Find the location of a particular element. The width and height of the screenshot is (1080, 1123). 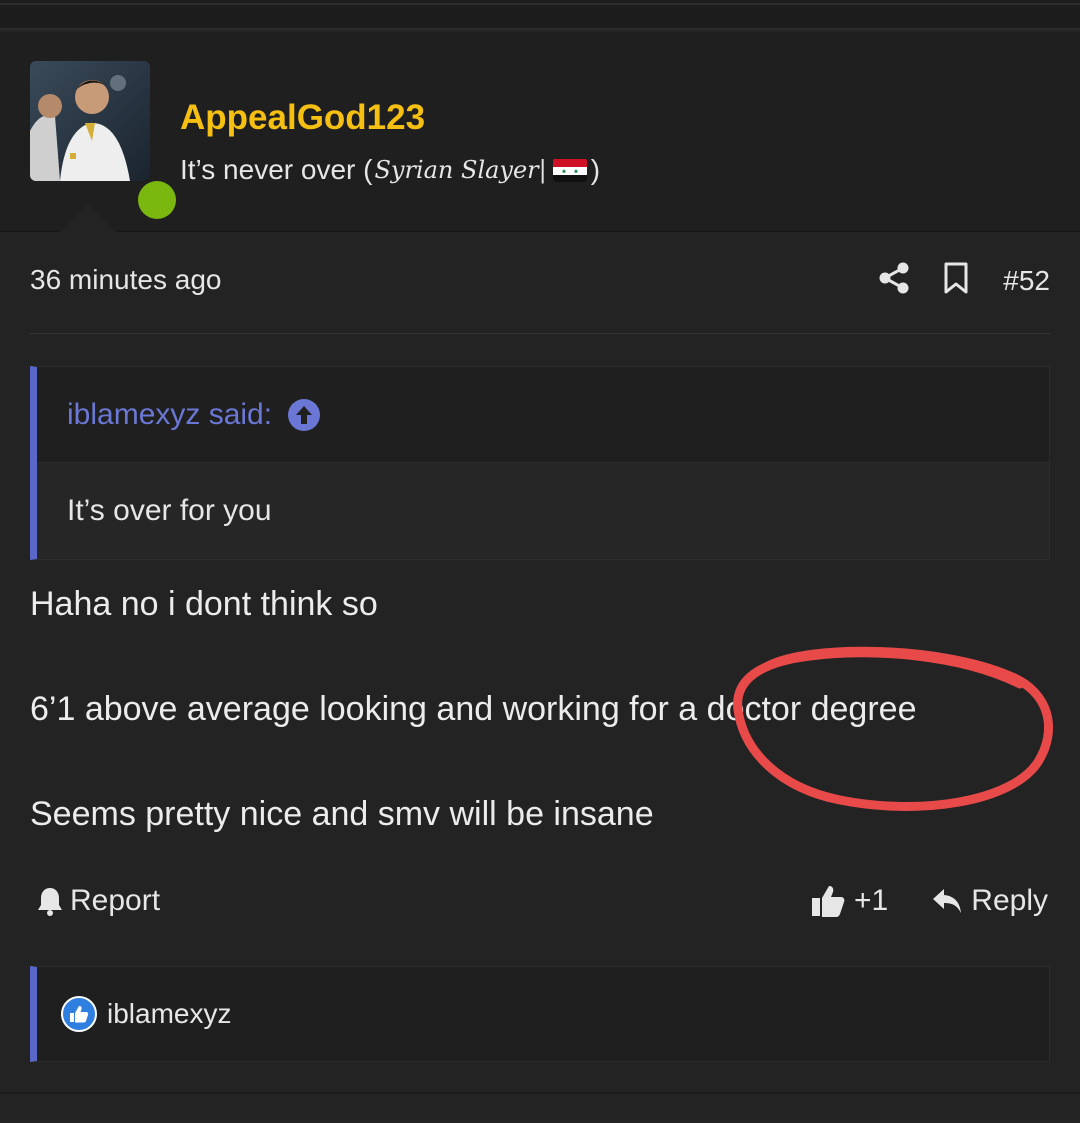

reaction-user: iblamexyz is located at coordinates (169, 1014).